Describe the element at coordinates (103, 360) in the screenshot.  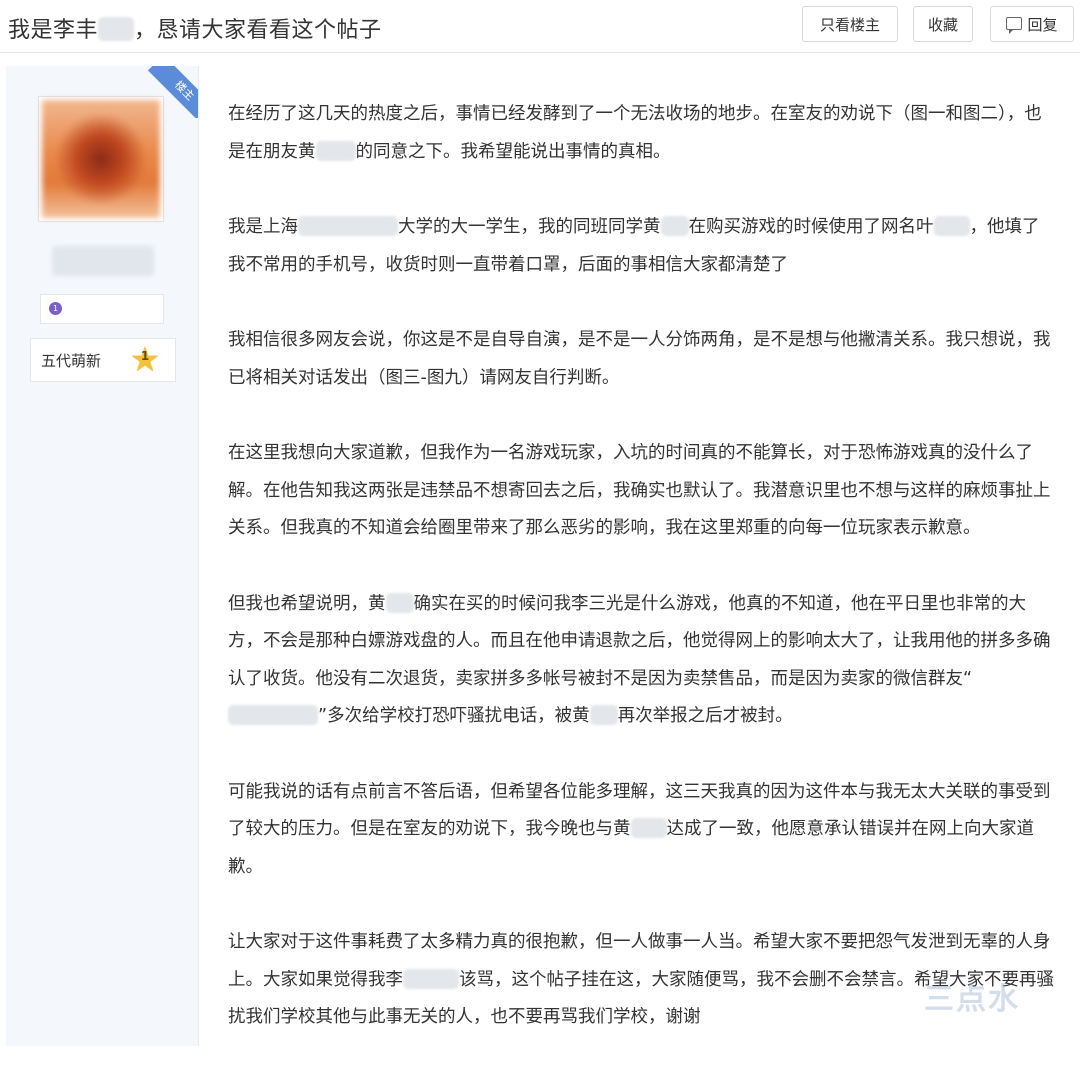
I see `user-level: 五代萌新 ★ 1` at that location.